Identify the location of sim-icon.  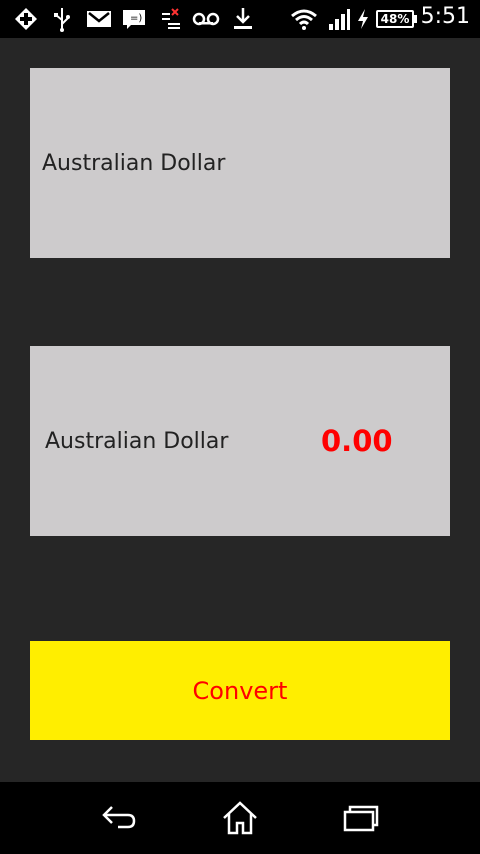
(171, 19).